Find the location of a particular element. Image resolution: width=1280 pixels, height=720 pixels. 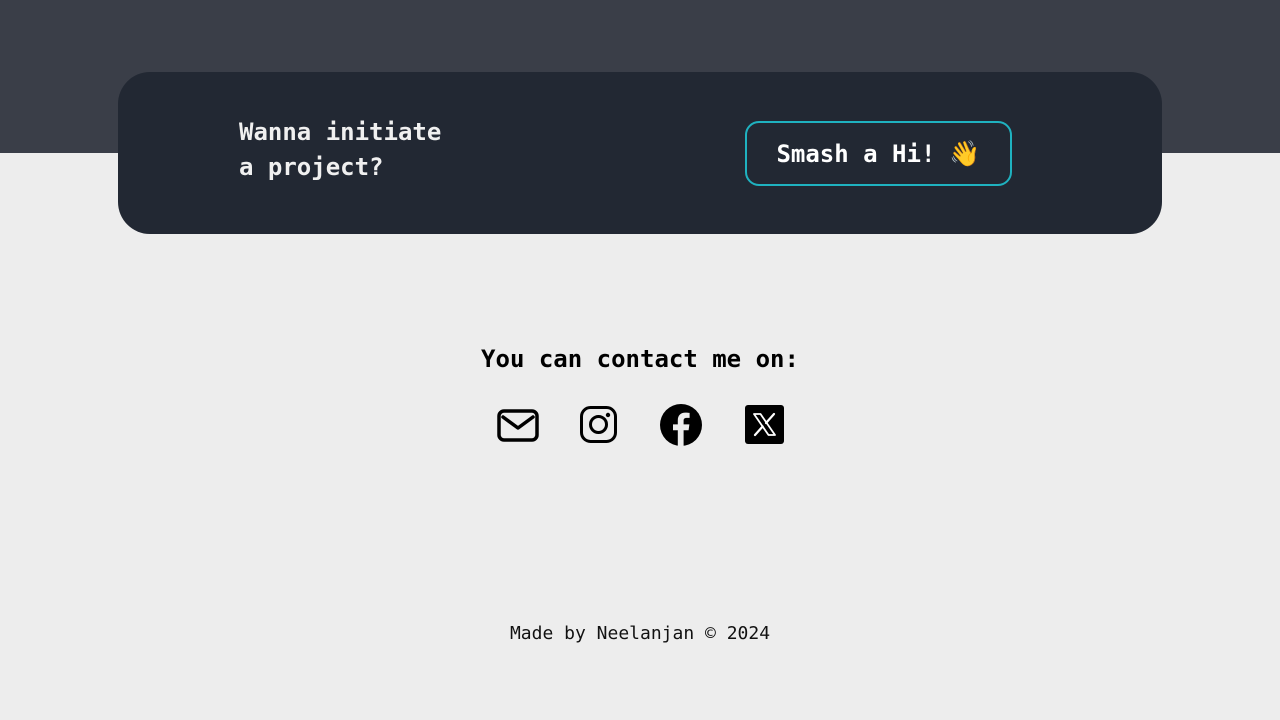

x-icon is located at coordinates (764, 424).